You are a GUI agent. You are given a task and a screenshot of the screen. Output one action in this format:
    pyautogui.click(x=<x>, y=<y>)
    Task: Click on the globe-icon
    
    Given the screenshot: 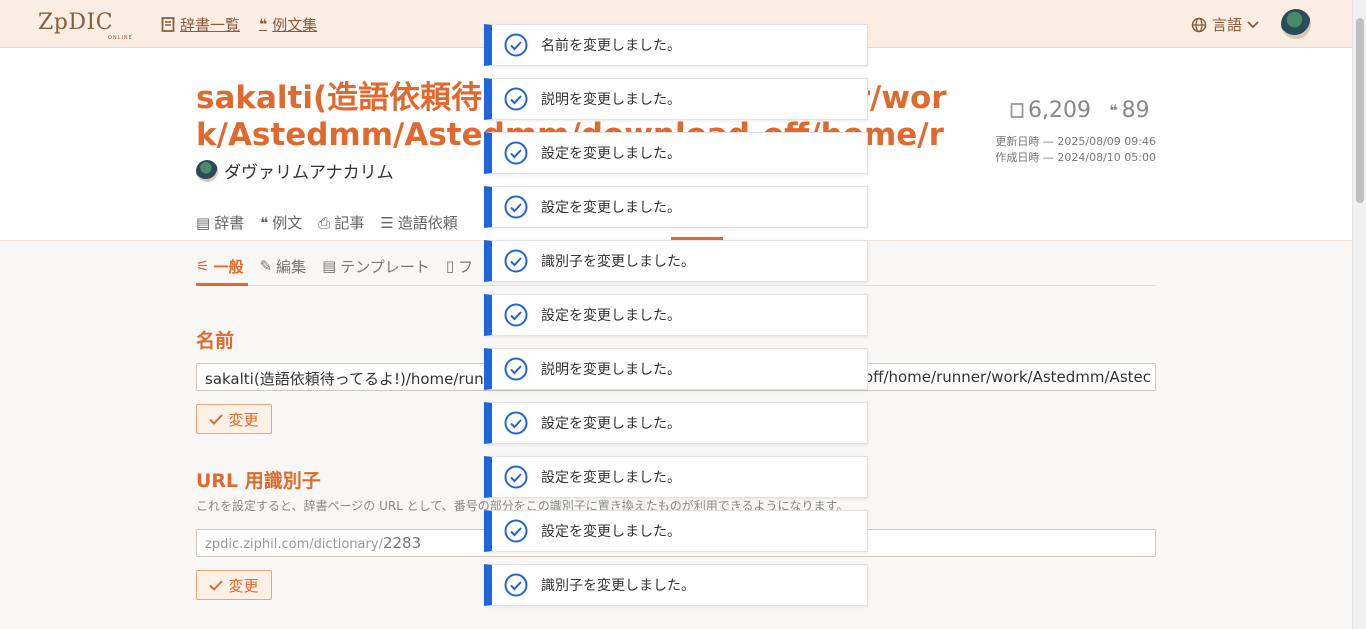 What is the action you would take?
    pyautogui.click(x=1199, y=24)
    